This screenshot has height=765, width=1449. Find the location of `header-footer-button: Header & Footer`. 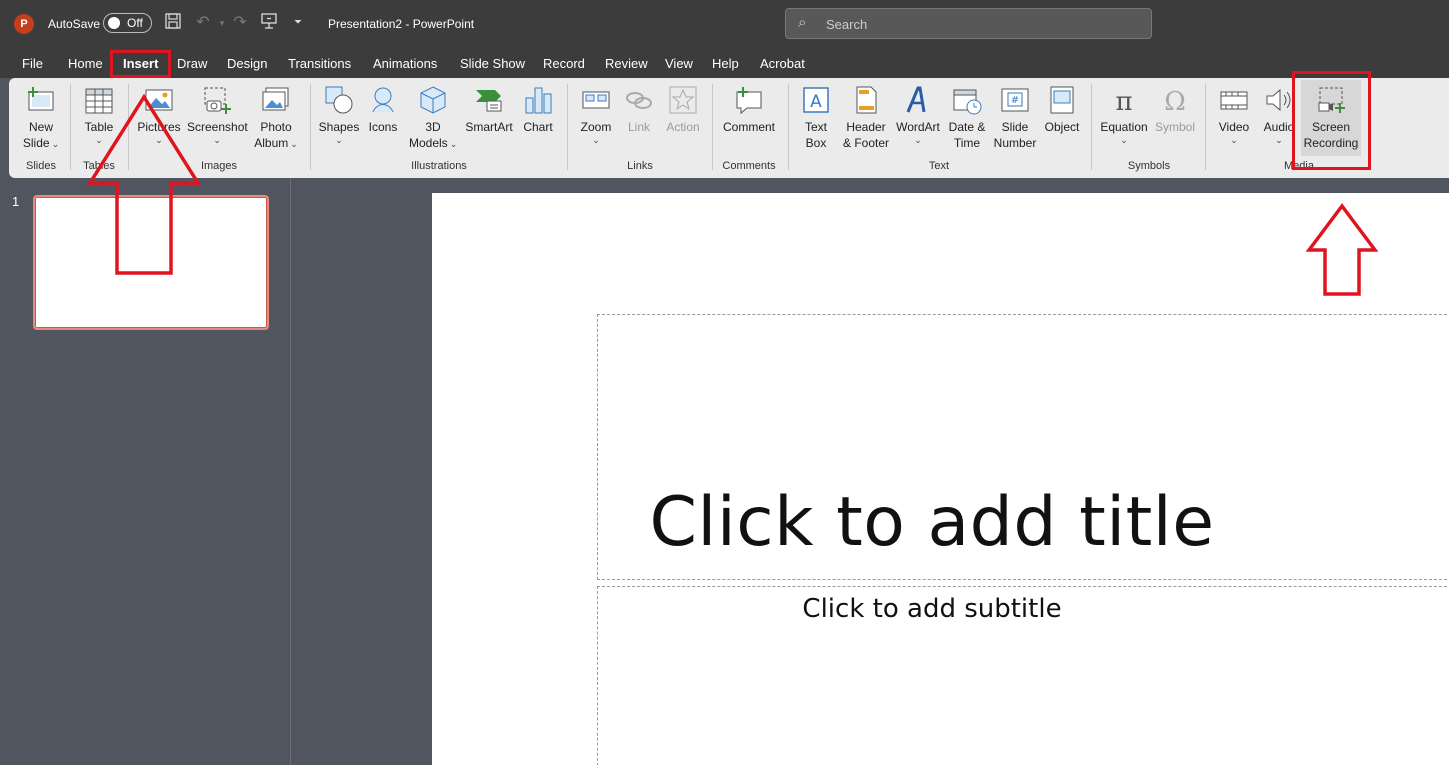

header-footer-button: Header & Footer is located at coordinates (866, 117).